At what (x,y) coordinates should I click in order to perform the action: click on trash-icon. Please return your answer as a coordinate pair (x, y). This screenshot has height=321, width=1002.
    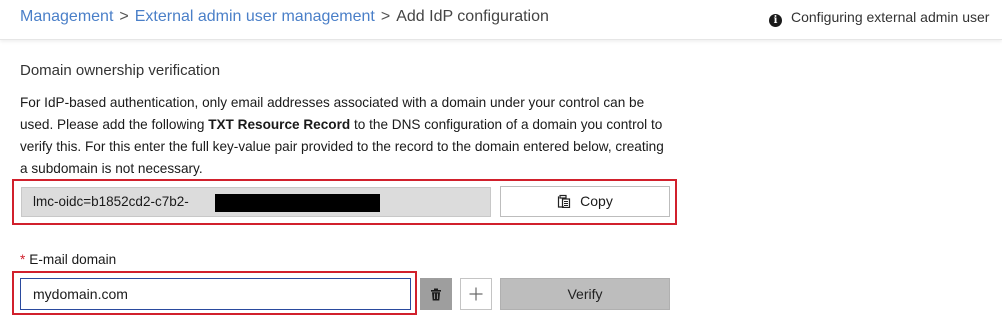
    Looking at the image, I should click on (436, 294).